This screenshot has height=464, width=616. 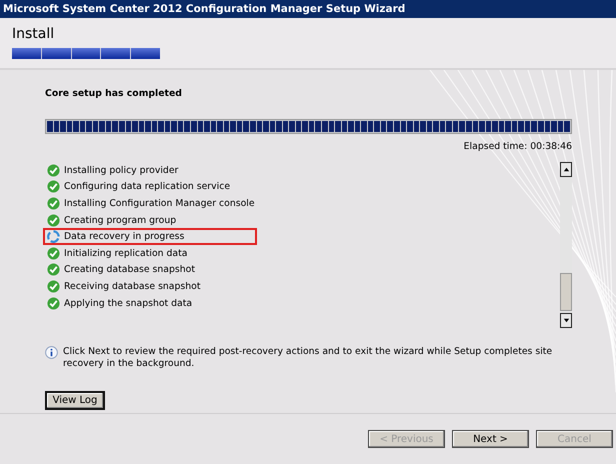 I want to click on step-label: Creating program group, so click(x=120, y=220).